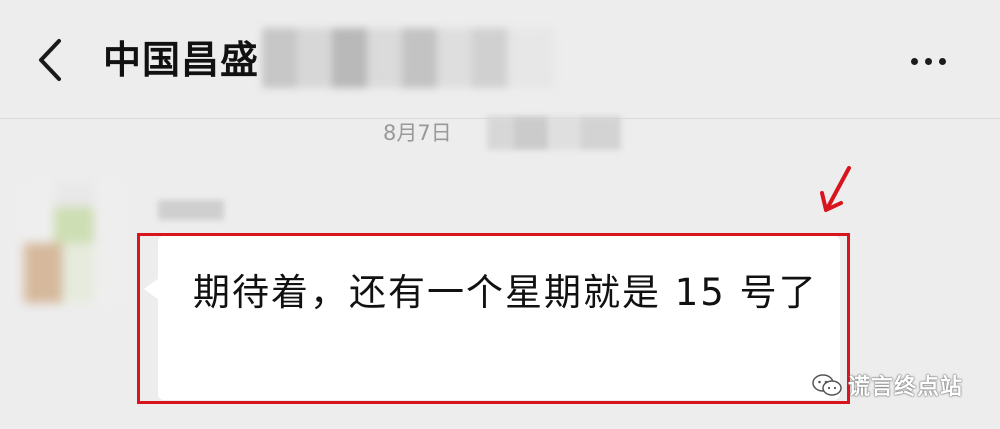 This screenshot has height=429, width=1000. What do you see at coordinates (906, 387) in the screenshot?
I see `watermark-text: 谎言终点站` at bounding box center [906, 387].